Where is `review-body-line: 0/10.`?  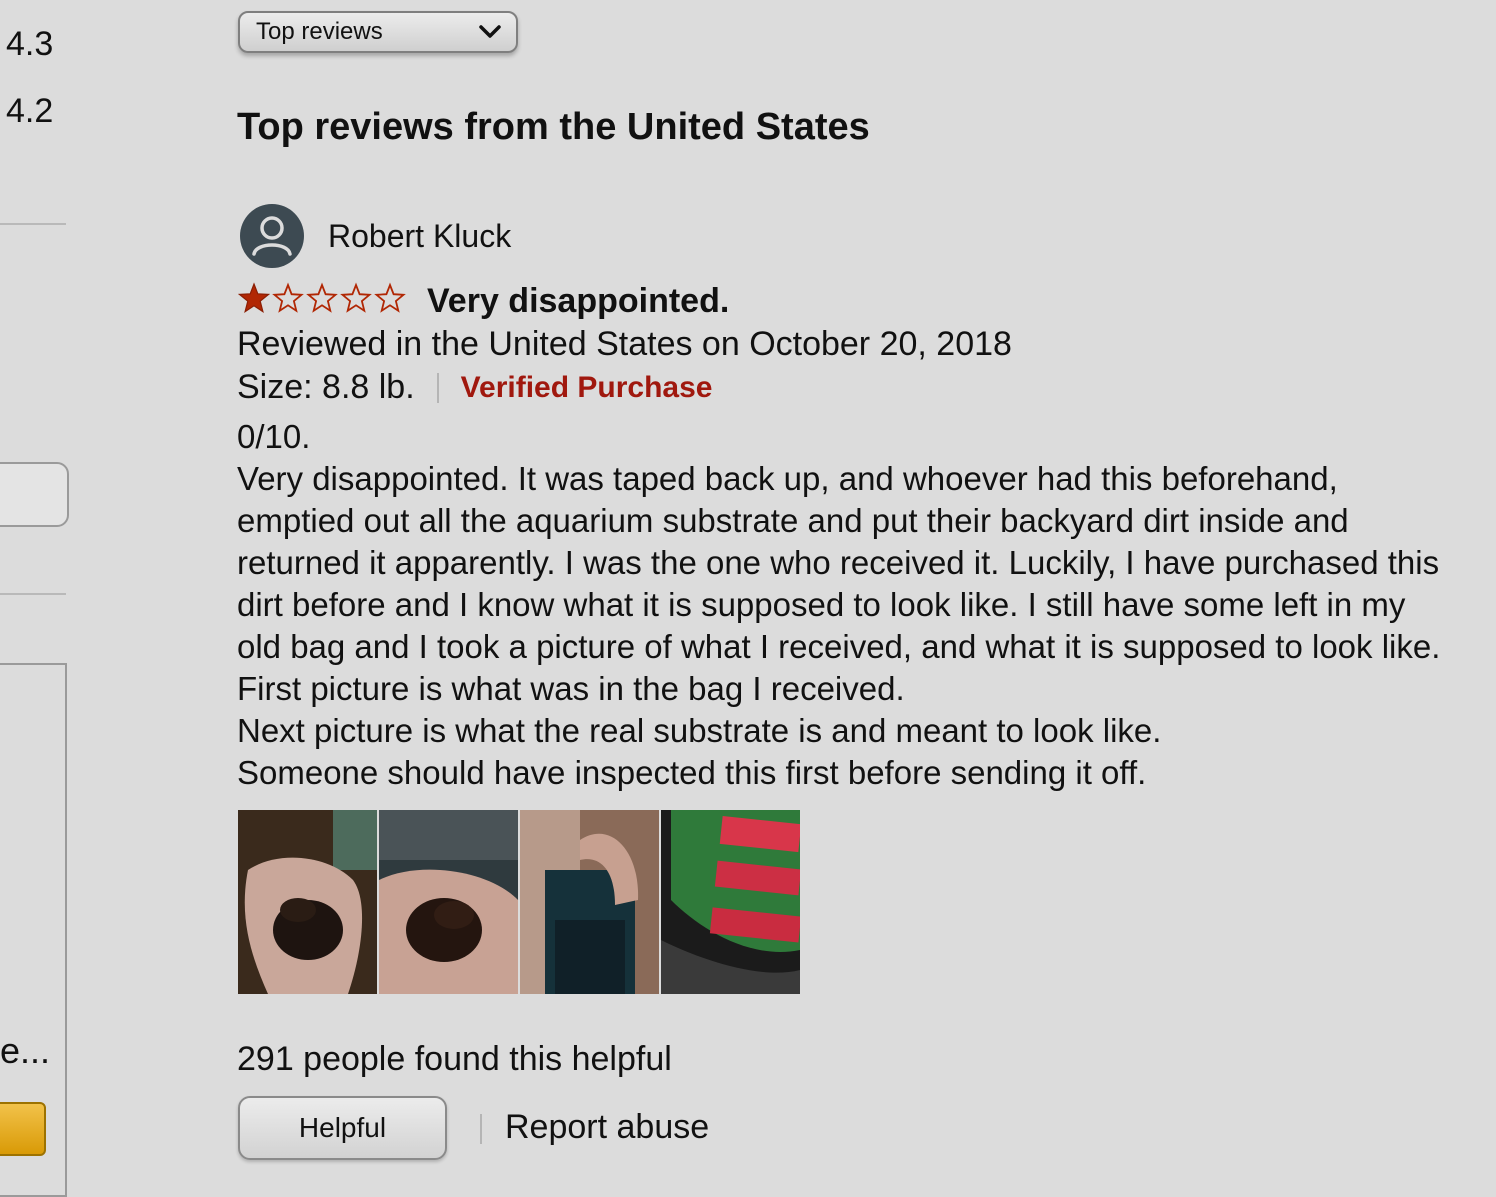 review-body-line: 0/10. is located at coordinates (274, 436).